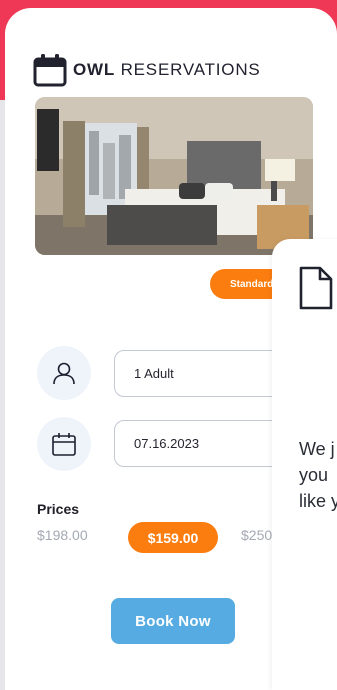 This screenshot has width=337, height=690. Describe the element at coordinates (50, 70) in the screenshot. I see `calendar-logo-icon` at that location.